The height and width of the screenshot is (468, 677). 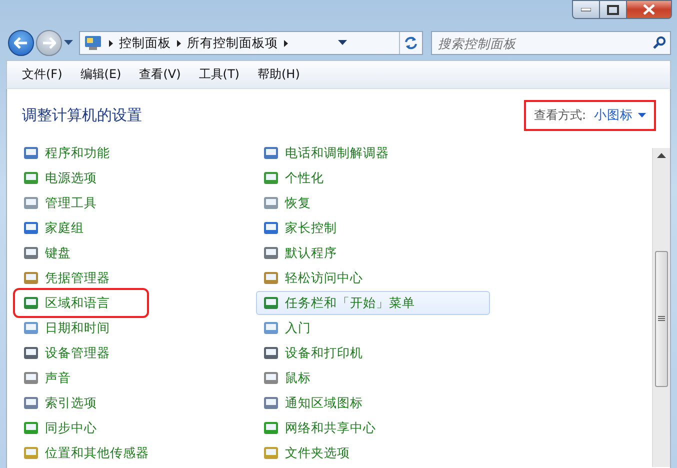 I want to click on control-panel-item: 家长控制, so click(x=321, y=228).